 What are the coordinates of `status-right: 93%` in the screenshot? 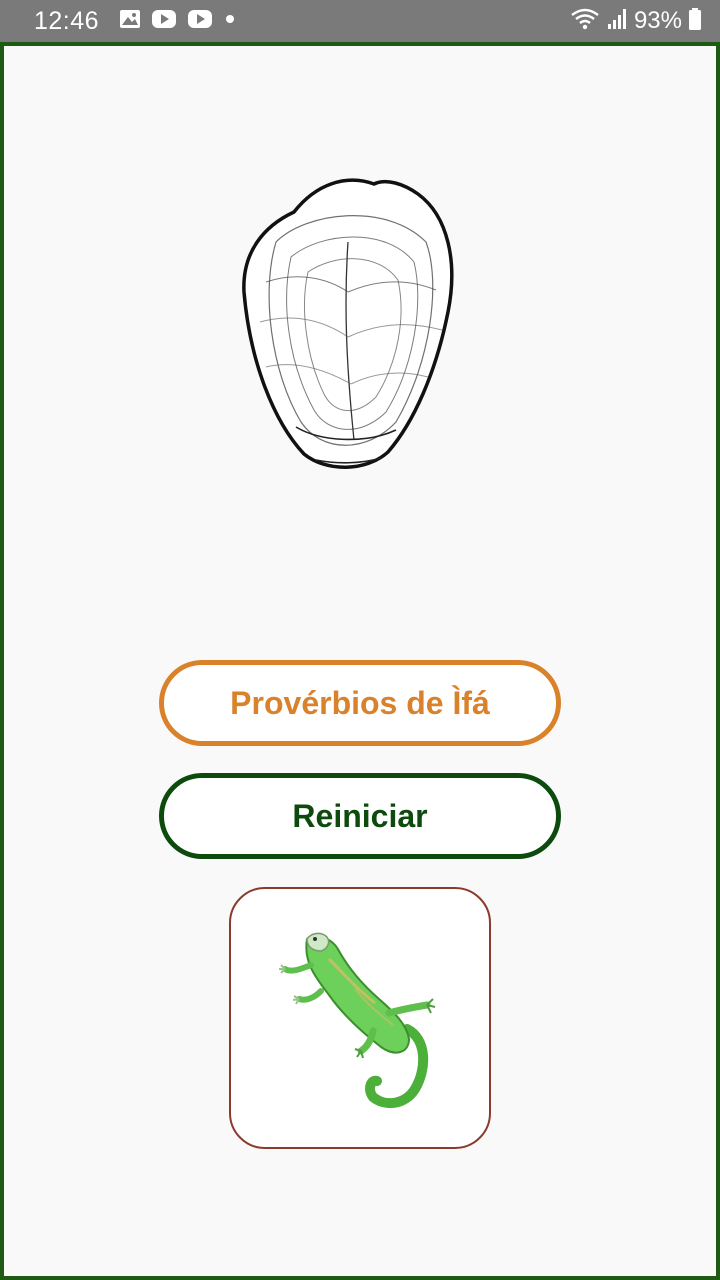 It's located at (636, 21).